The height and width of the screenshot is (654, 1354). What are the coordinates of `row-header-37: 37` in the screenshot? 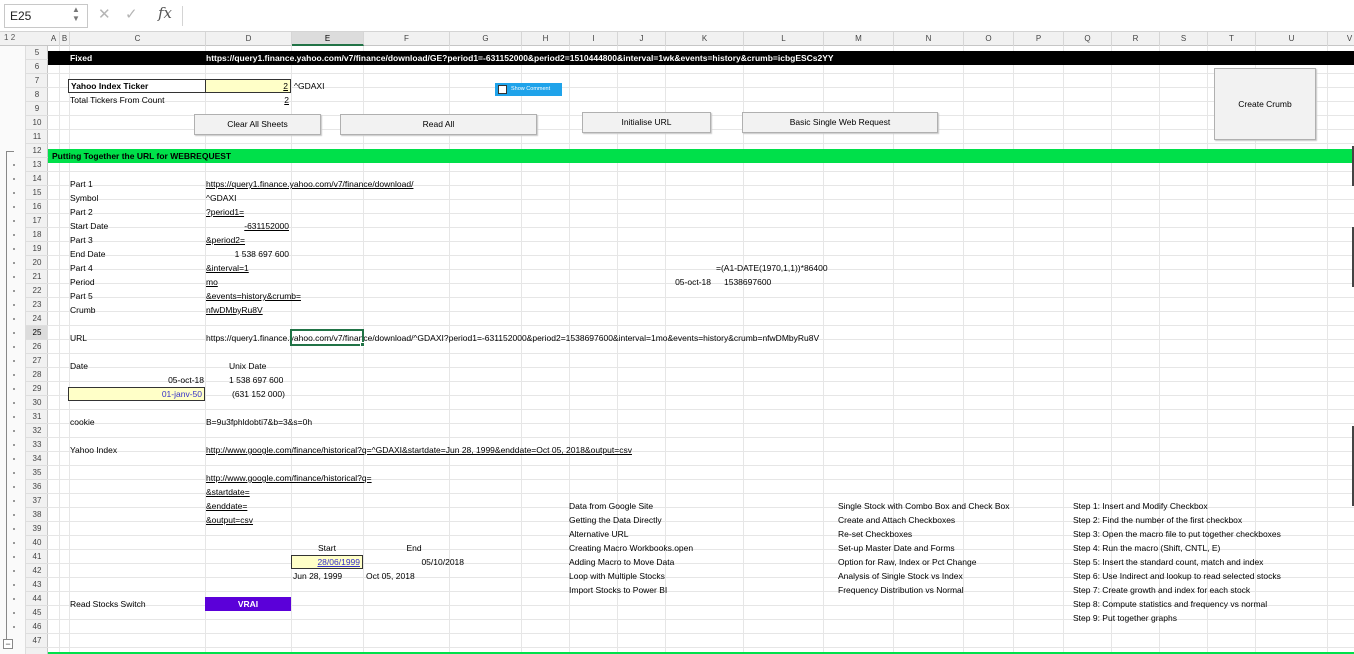 It's located at (37, 501).